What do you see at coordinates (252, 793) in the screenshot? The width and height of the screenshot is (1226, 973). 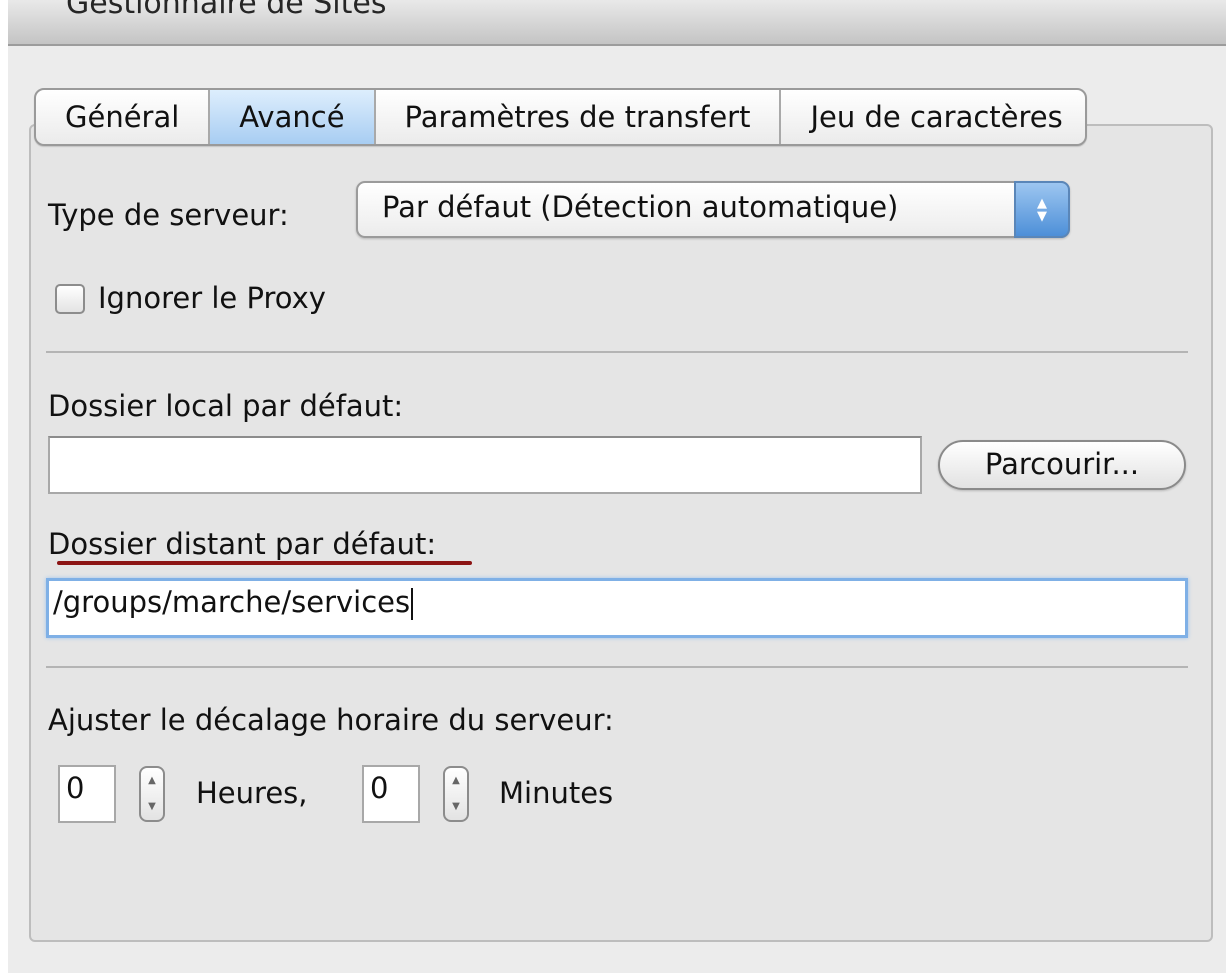 I see `hours-label: Heures,` at bounding box center [252, 793].